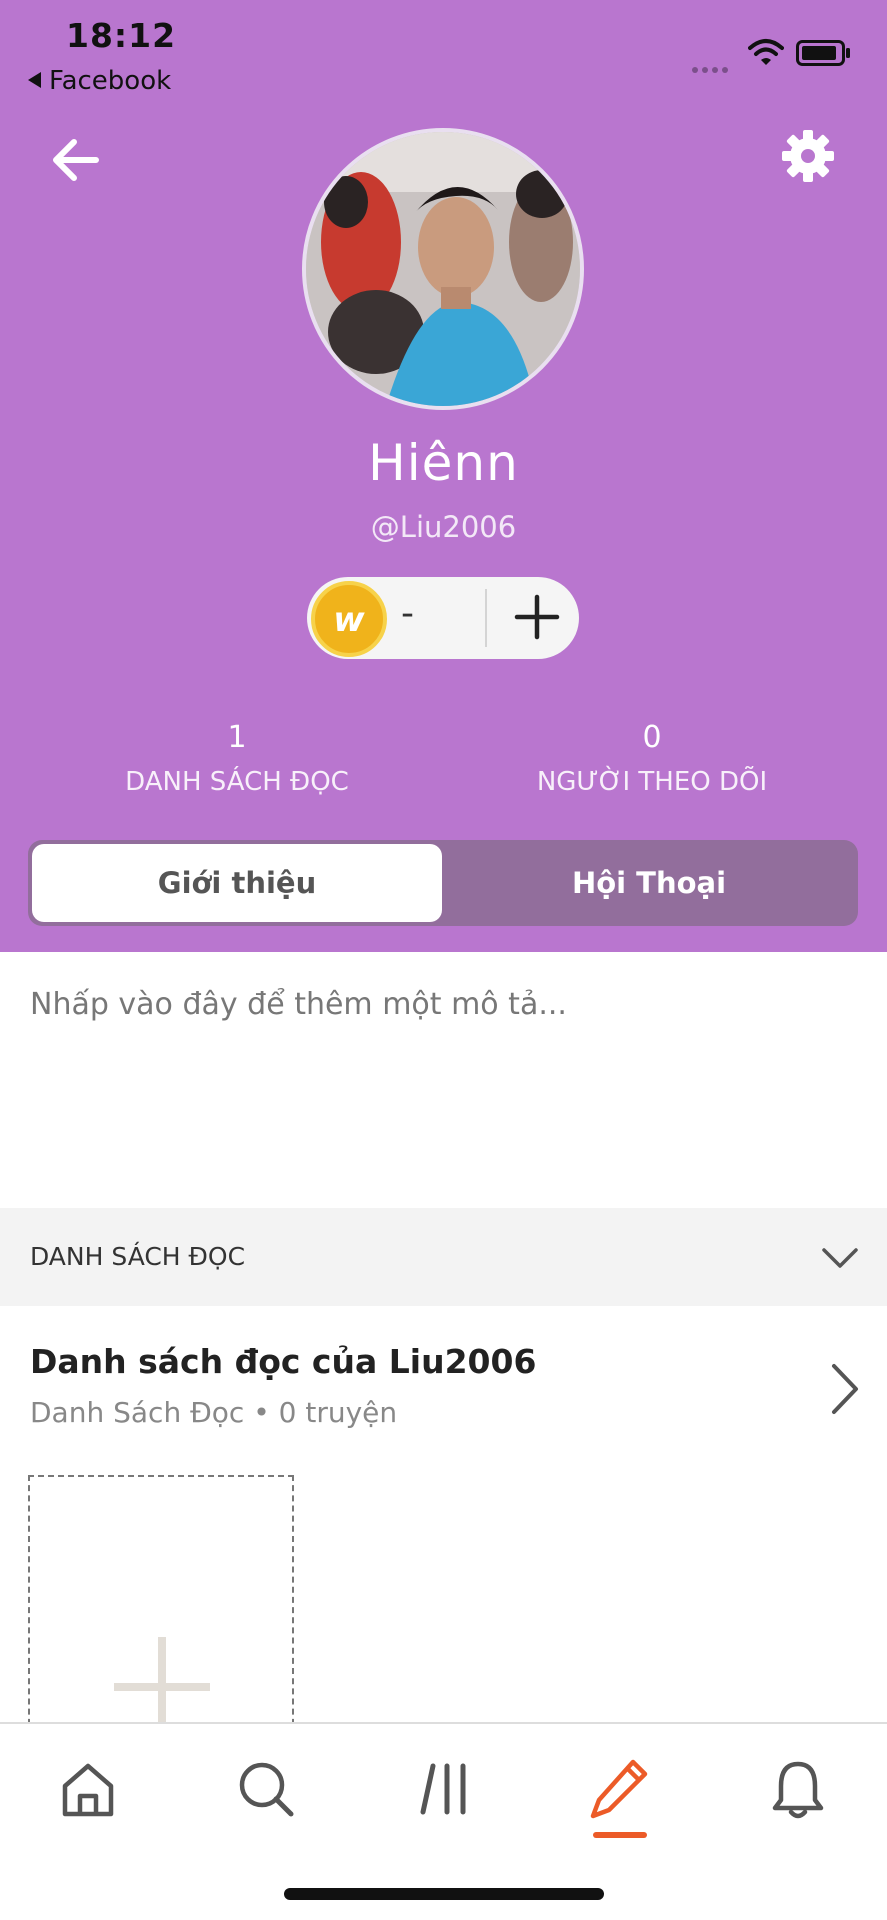 The width and height of the screenshot is (887, 1920). I want to click on stat-label: NGƯỜI THEO DÕI, so click(652, 782).